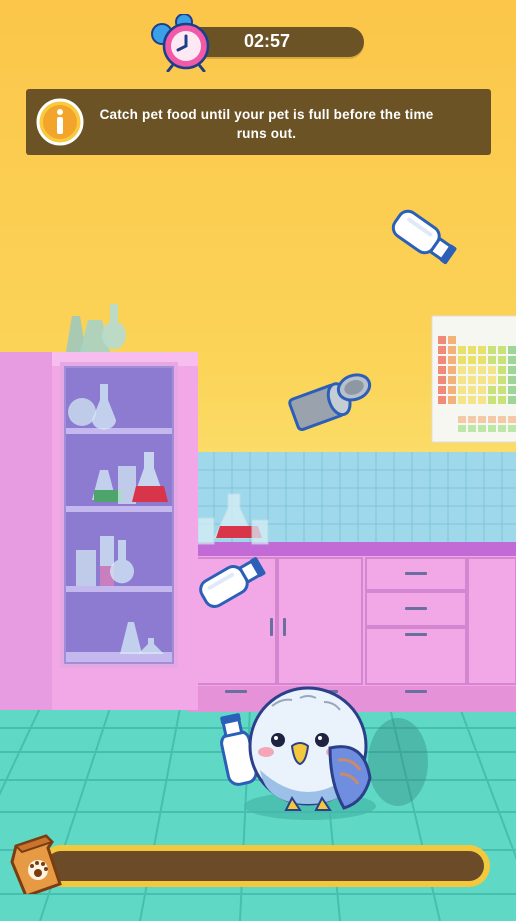 The image size is (516, 921). I want to click on info-icon, so click(60, 122).